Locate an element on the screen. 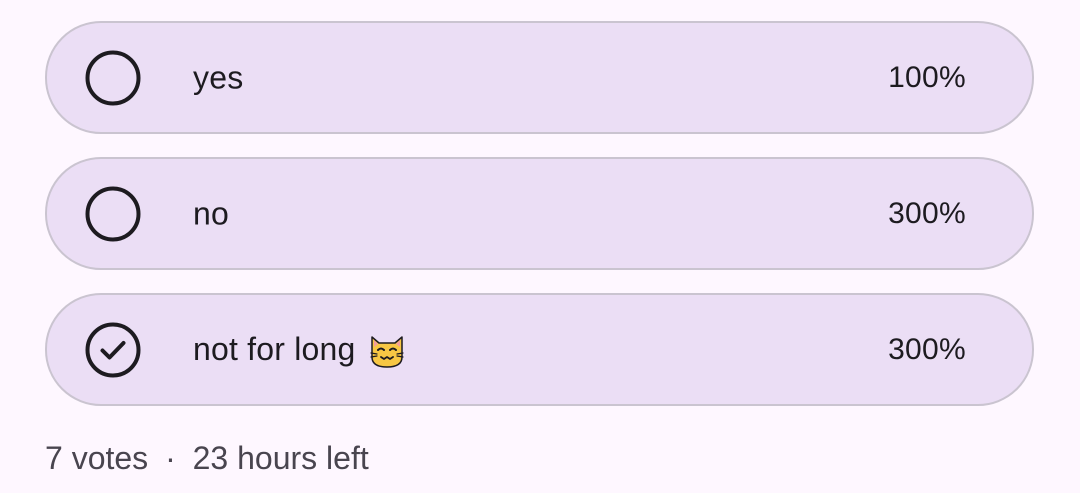  poll-meta: 7 votes · 23 hours left is located at coordinates (207, 458).